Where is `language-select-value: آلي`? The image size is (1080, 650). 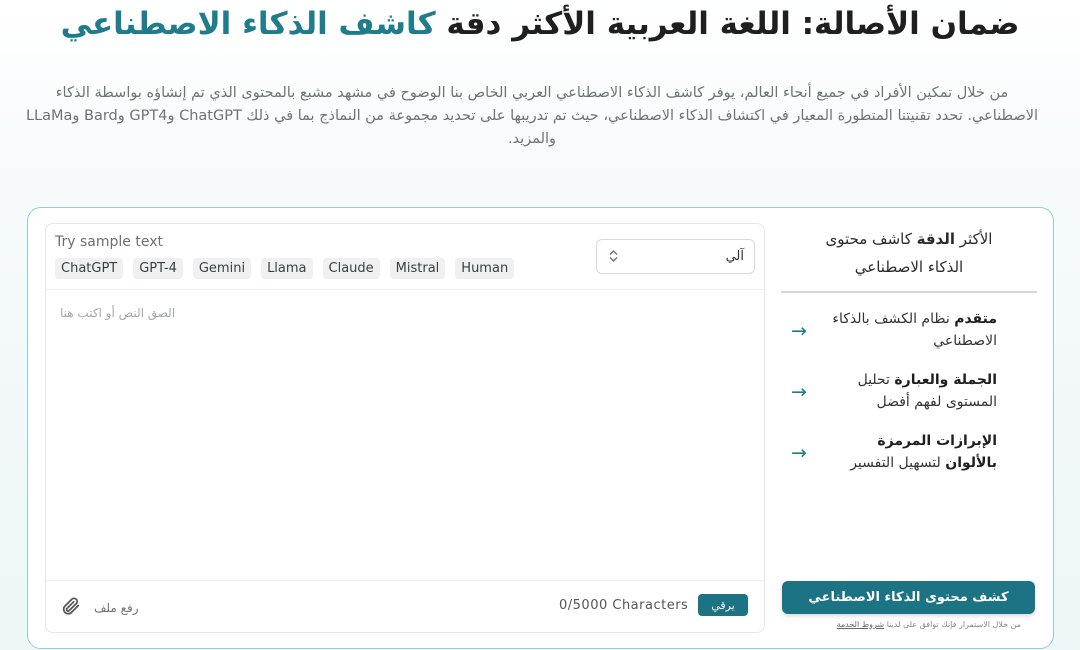 language-select-value: آلي is located at coordinates (734, 256).